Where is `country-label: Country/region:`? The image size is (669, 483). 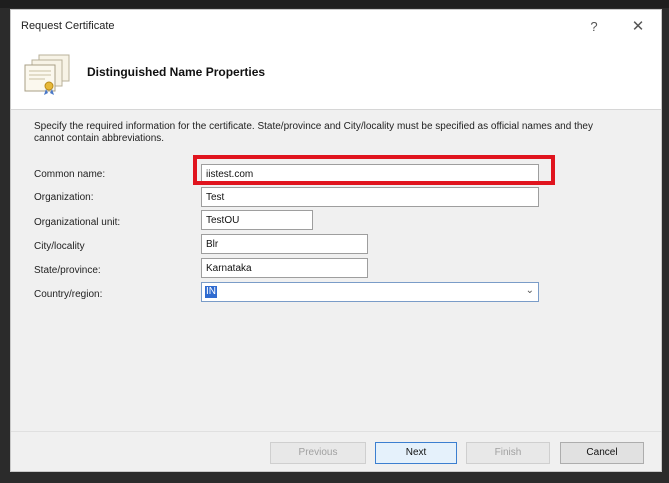
country-label: Country/region: is located at coordinates (68, 294).